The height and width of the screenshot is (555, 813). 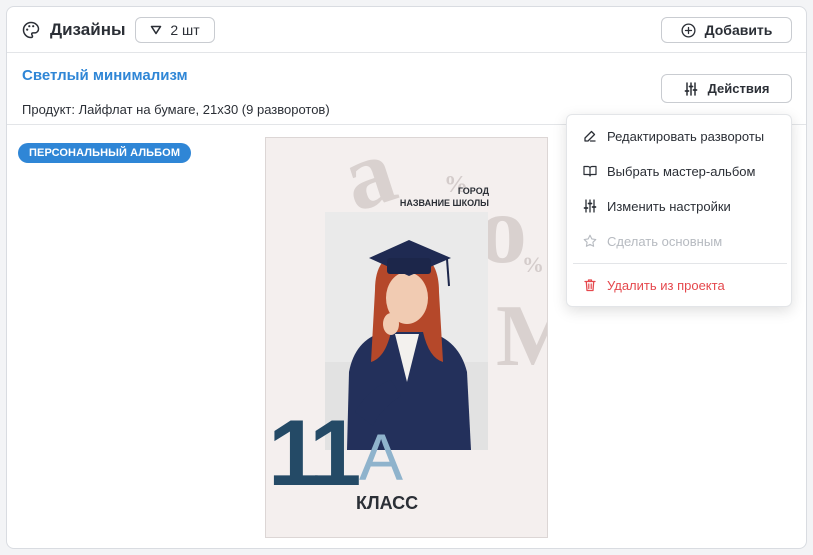 I want to click on menu-item-edit-spreads: Редактировать развороты, so click(x=679, y=136).